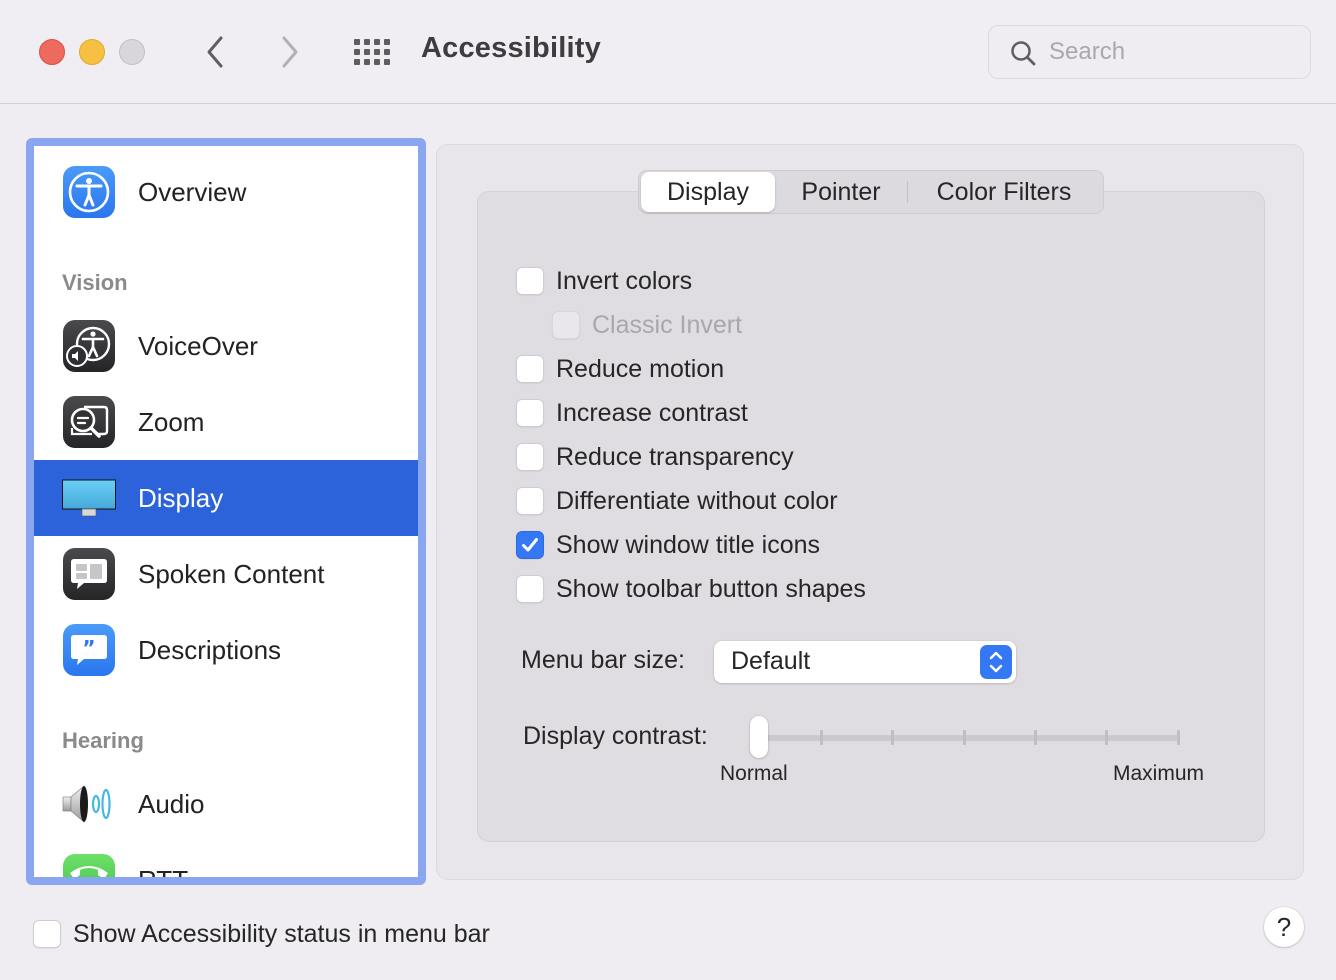  Describe the element at coordinates (89, 346) in the screenshot. I see `voiceover-icon` at that location.